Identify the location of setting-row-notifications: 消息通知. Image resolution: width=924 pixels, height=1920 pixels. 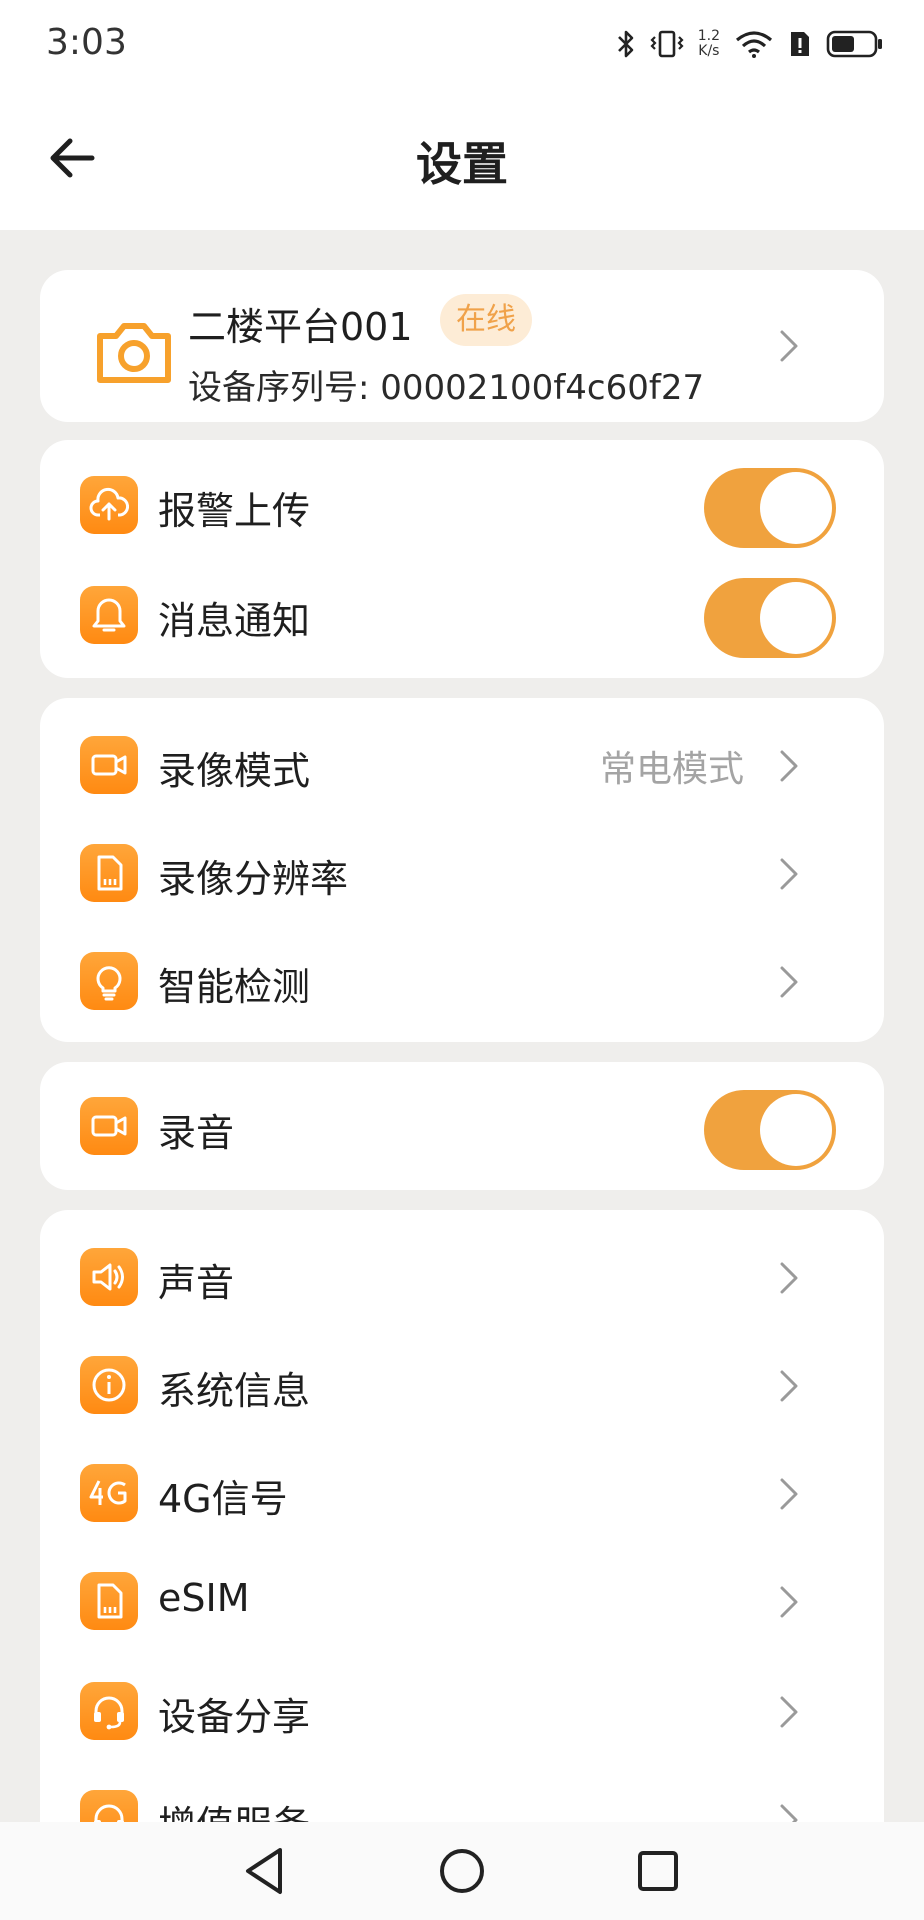
(462, 615).